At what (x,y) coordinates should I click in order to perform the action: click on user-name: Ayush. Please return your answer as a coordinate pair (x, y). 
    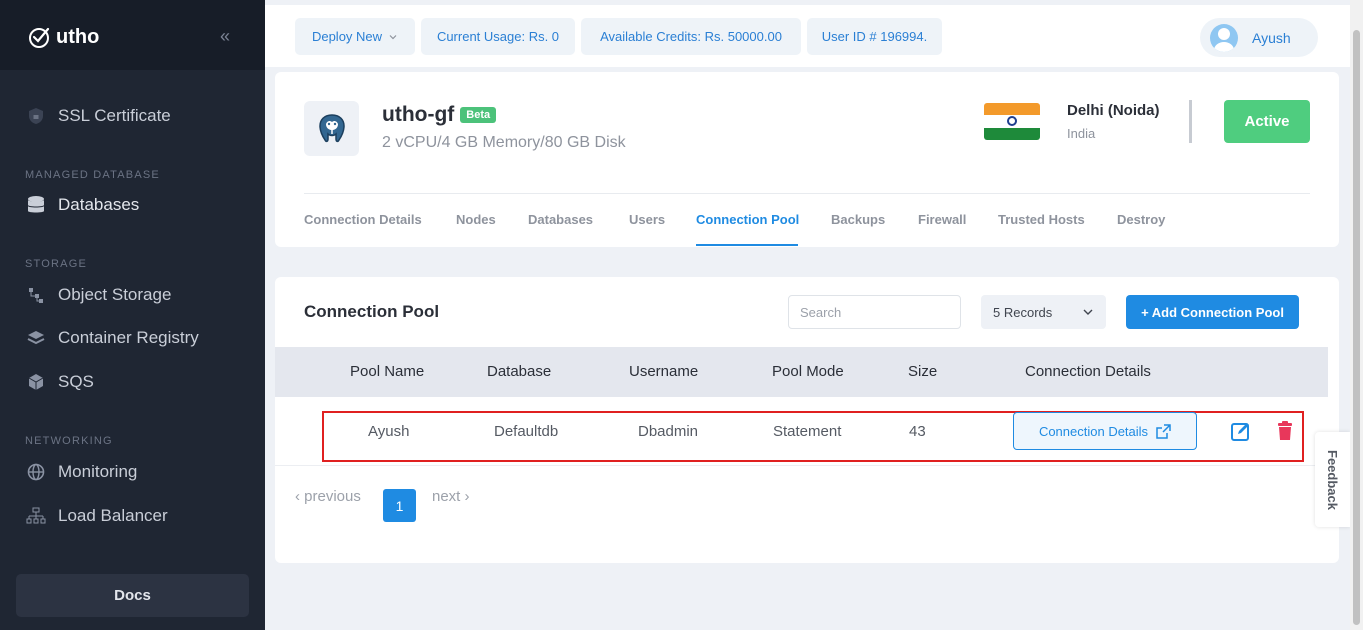
    Looking at the image, I should click on (1271, 37).